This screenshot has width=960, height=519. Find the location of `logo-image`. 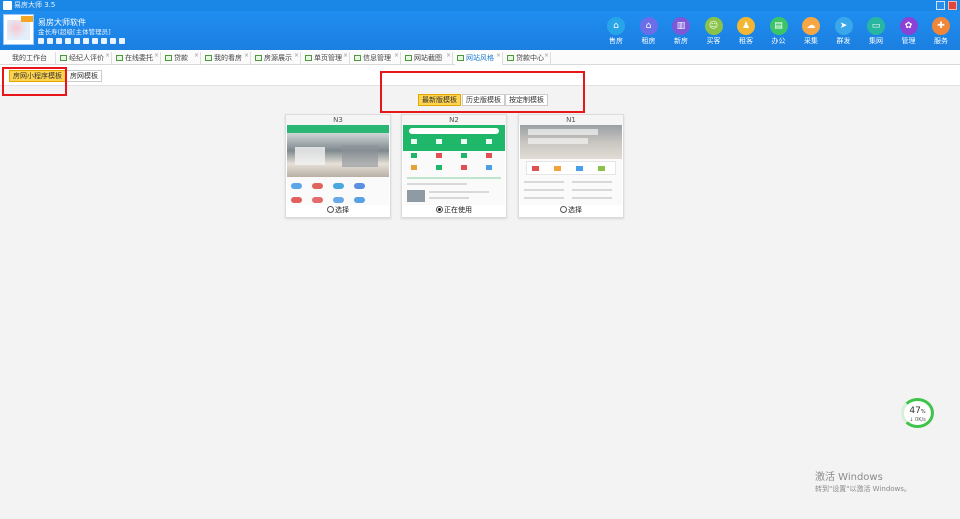

logo-image is located at coordinates (18, 30).